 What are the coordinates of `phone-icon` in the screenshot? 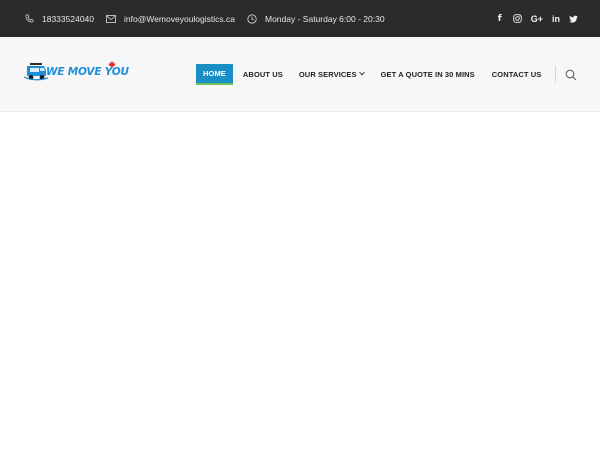 It's located at (29, 19).